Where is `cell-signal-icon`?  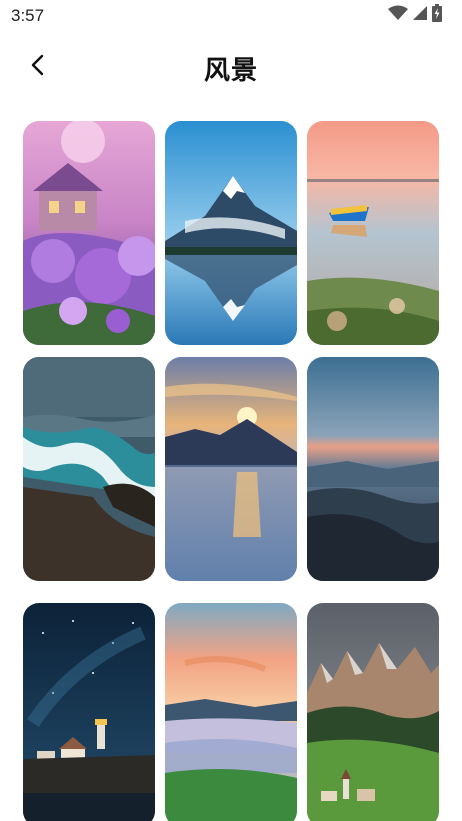 cell-signal-icon is located at coordinates (420, 15).